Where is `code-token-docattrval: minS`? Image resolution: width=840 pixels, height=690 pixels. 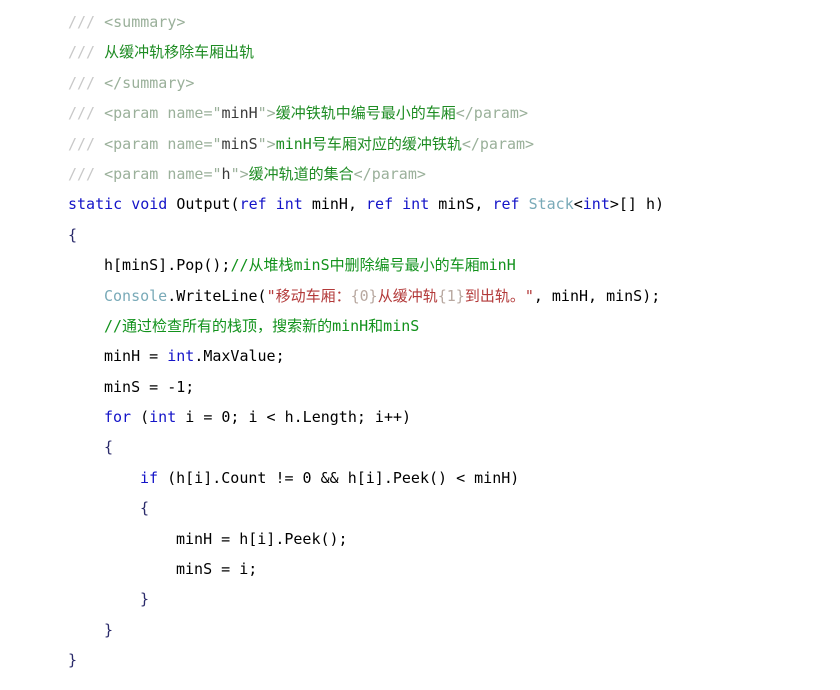 code-token-docattrval: minS is located at coordinates (239, 143).